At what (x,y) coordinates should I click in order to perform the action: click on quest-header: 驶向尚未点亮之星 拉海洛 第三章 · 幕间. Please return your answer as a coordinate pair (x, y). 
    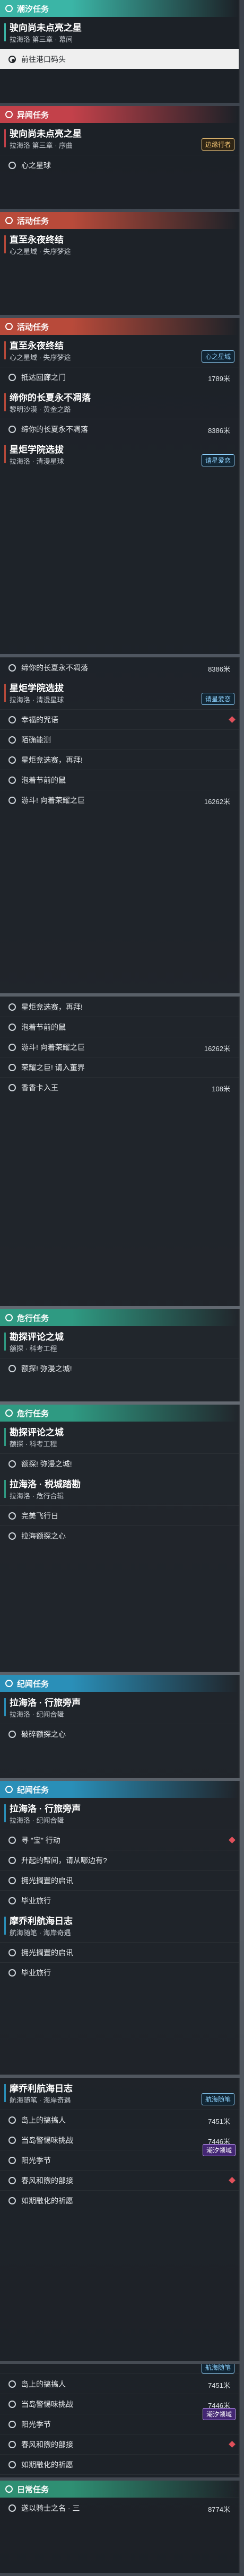
    Looking at the image, I should click on (120, 33).